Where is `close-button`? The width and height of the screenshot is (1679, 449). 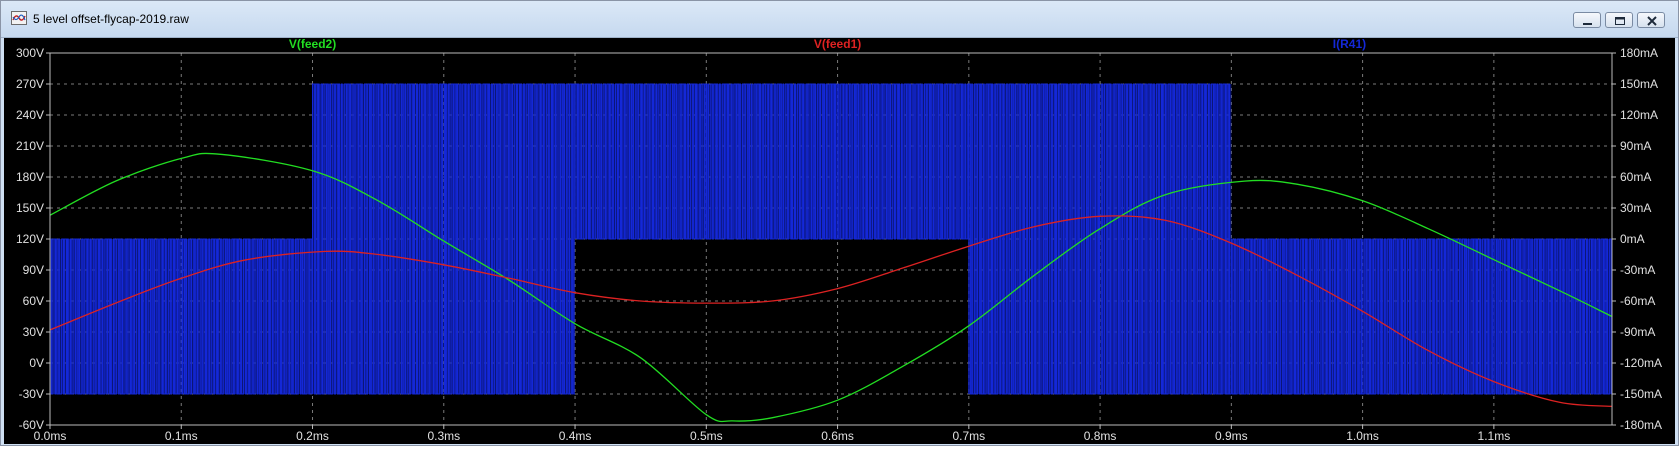 close-button is located at coordinates (1651, 20).